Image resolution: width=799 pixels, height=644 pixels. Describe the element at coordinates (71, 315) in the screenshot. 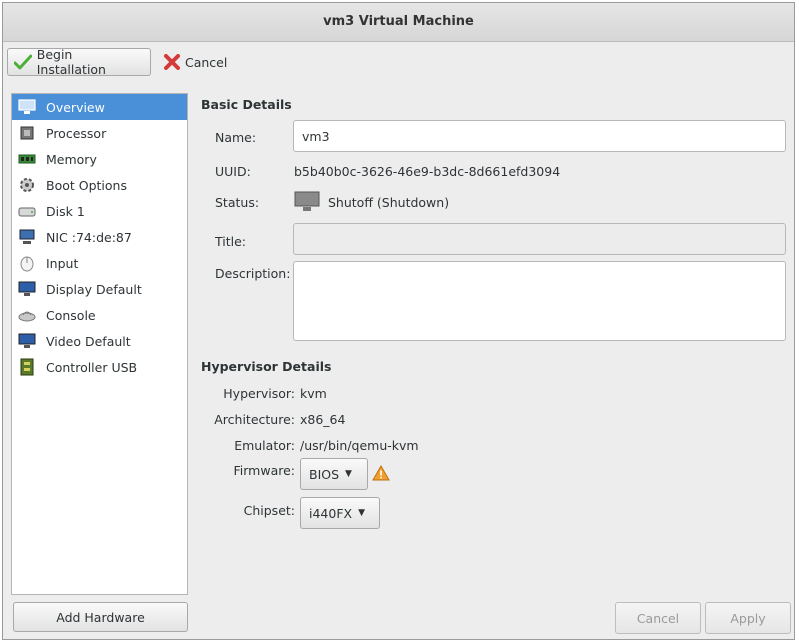

I see `sidebar-item-label: Console` at that location.